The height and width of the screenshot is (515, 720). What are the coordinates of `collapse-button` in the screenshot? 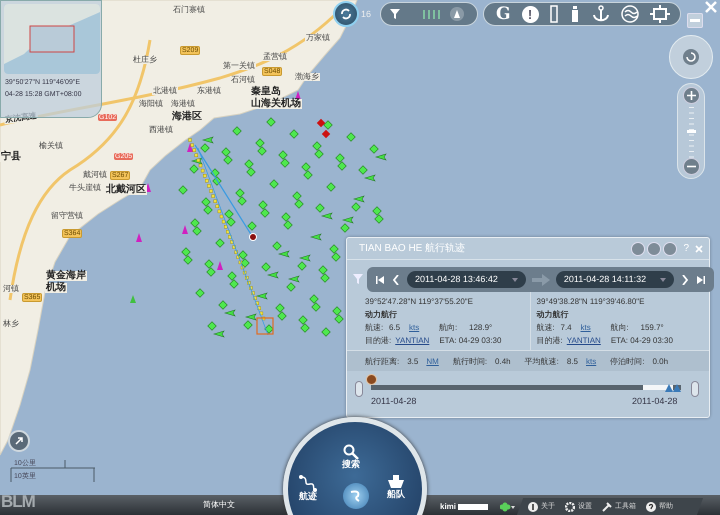 It's located at (695, 20).